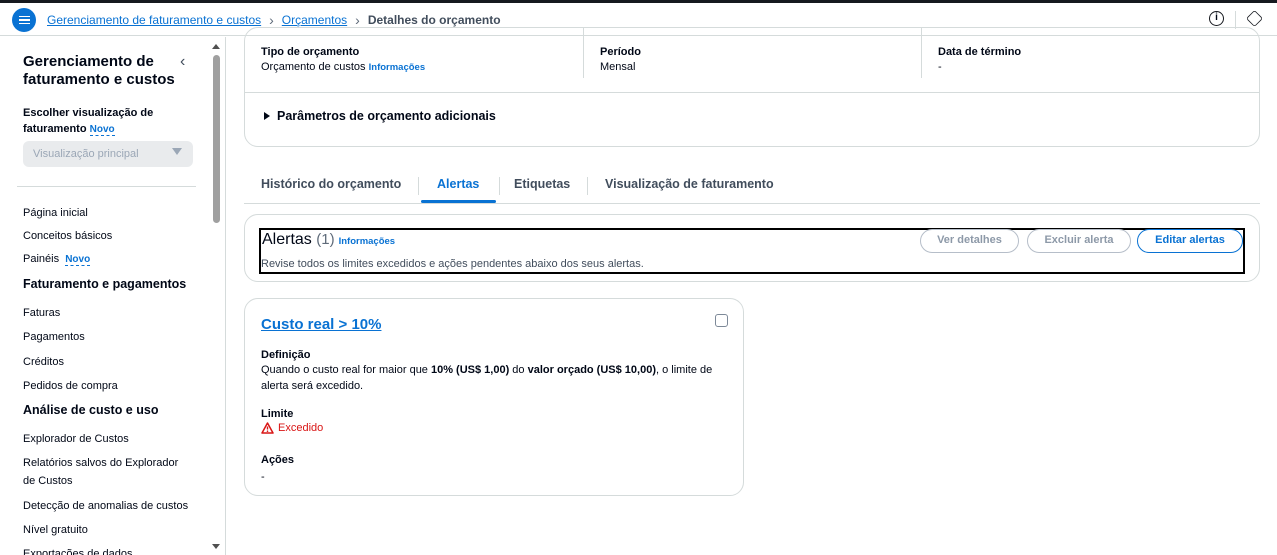  I want to click on view-details-button: Ver detalhes, so click(969, 241).